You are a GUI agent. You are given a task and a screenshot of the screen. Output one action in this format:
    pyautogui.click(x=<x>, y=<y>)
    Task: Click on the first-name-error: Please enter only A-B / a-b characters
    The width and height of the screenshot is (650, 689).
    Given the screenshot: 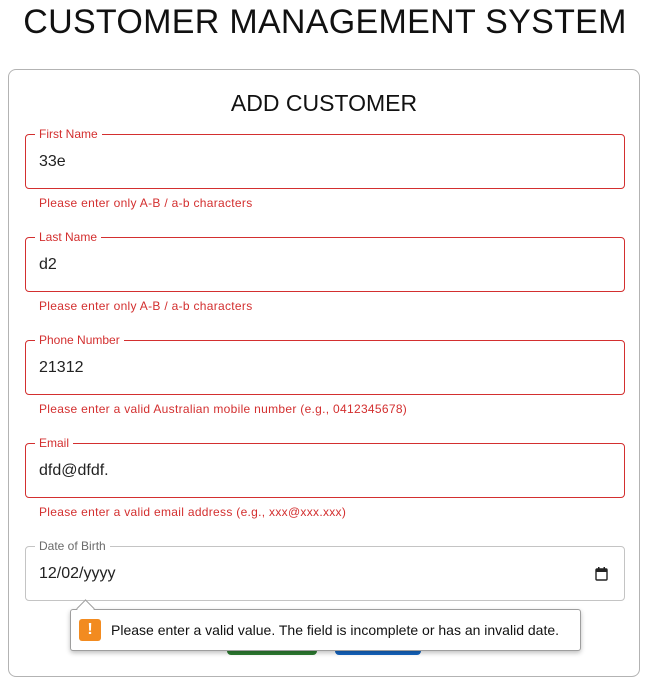 What is the action you would take?
    pyautogui.click(x=146, y=203)
    